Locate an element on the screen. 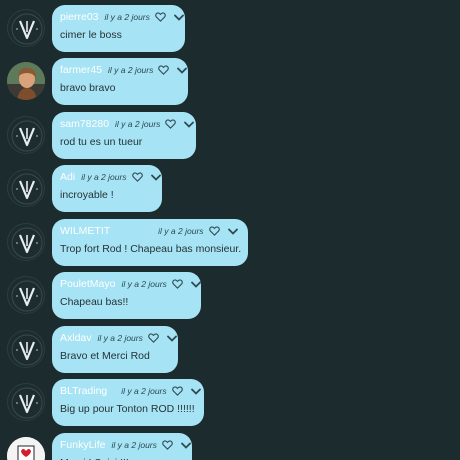 This screenshot has height=460, width=460. comment-meta: Axldav il y a 2 jours is located at coordinates (118, 338).